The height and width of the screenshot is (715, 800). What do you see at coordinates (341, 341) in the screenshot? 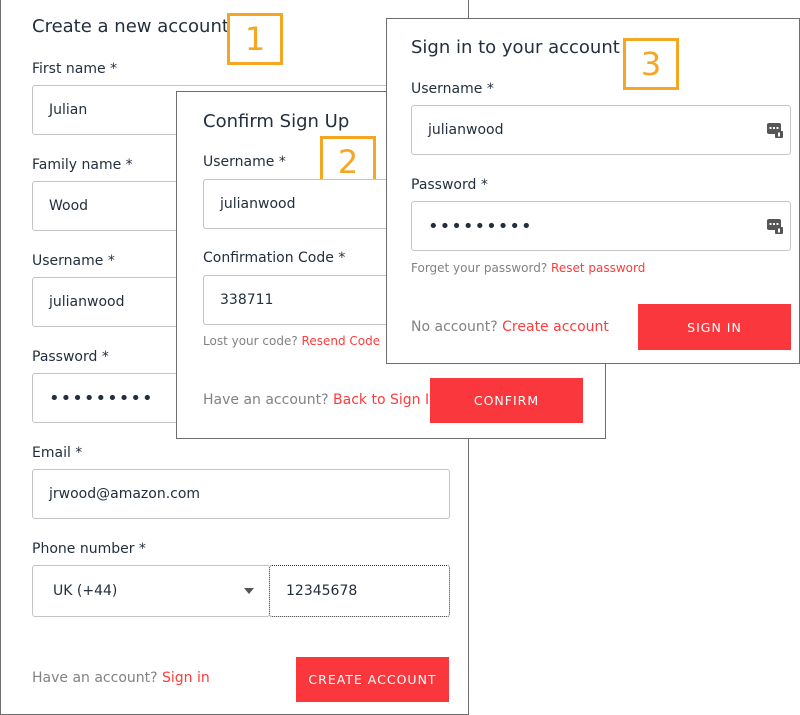
I see `resend-code-link: Resend Code` at bounding box center [341, 341].